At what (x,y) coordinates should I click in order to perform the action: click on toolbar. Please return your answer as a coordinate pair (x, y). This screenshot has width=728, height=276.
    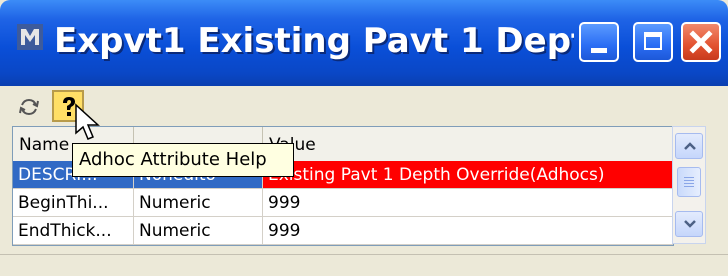
    Looking at the image, I should click on (364, 106).